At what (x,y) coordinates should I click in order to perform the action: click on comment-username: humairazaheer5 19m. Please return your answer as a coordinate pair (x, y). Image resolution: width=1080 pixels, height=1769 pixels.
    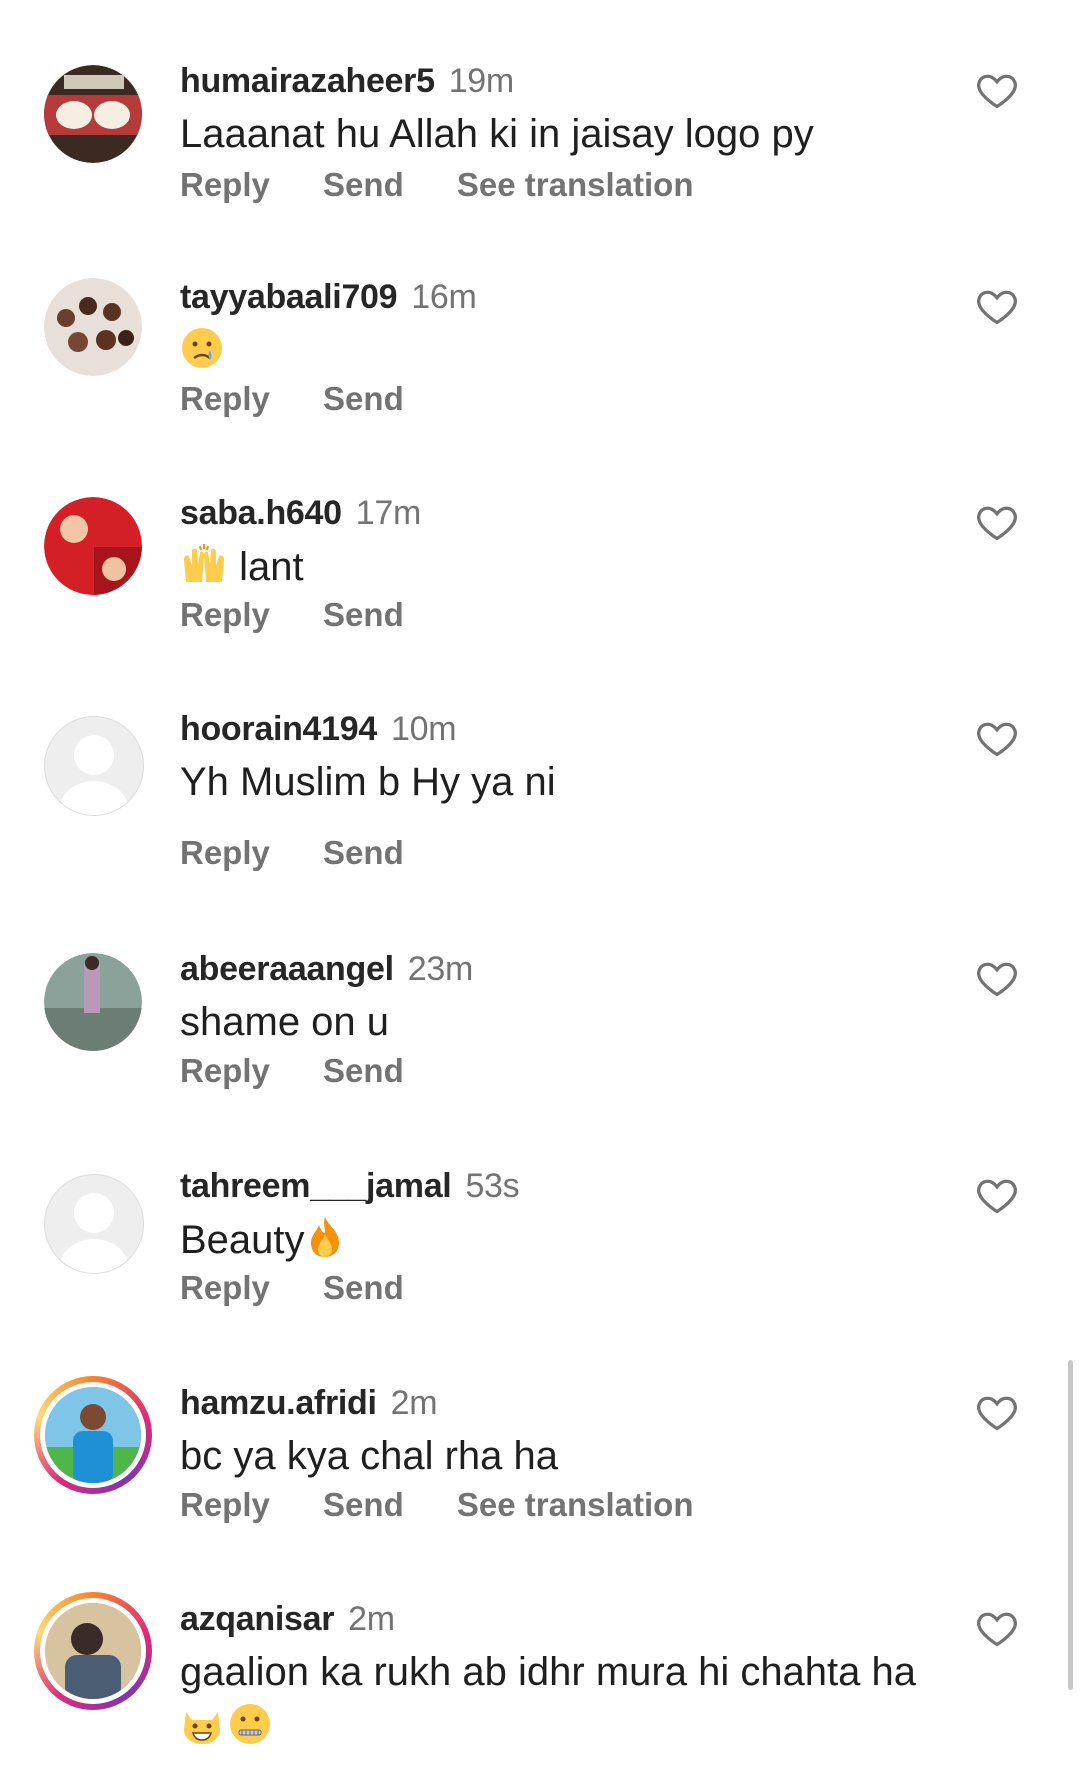
    Looking at the image, I should click on (347, 81).